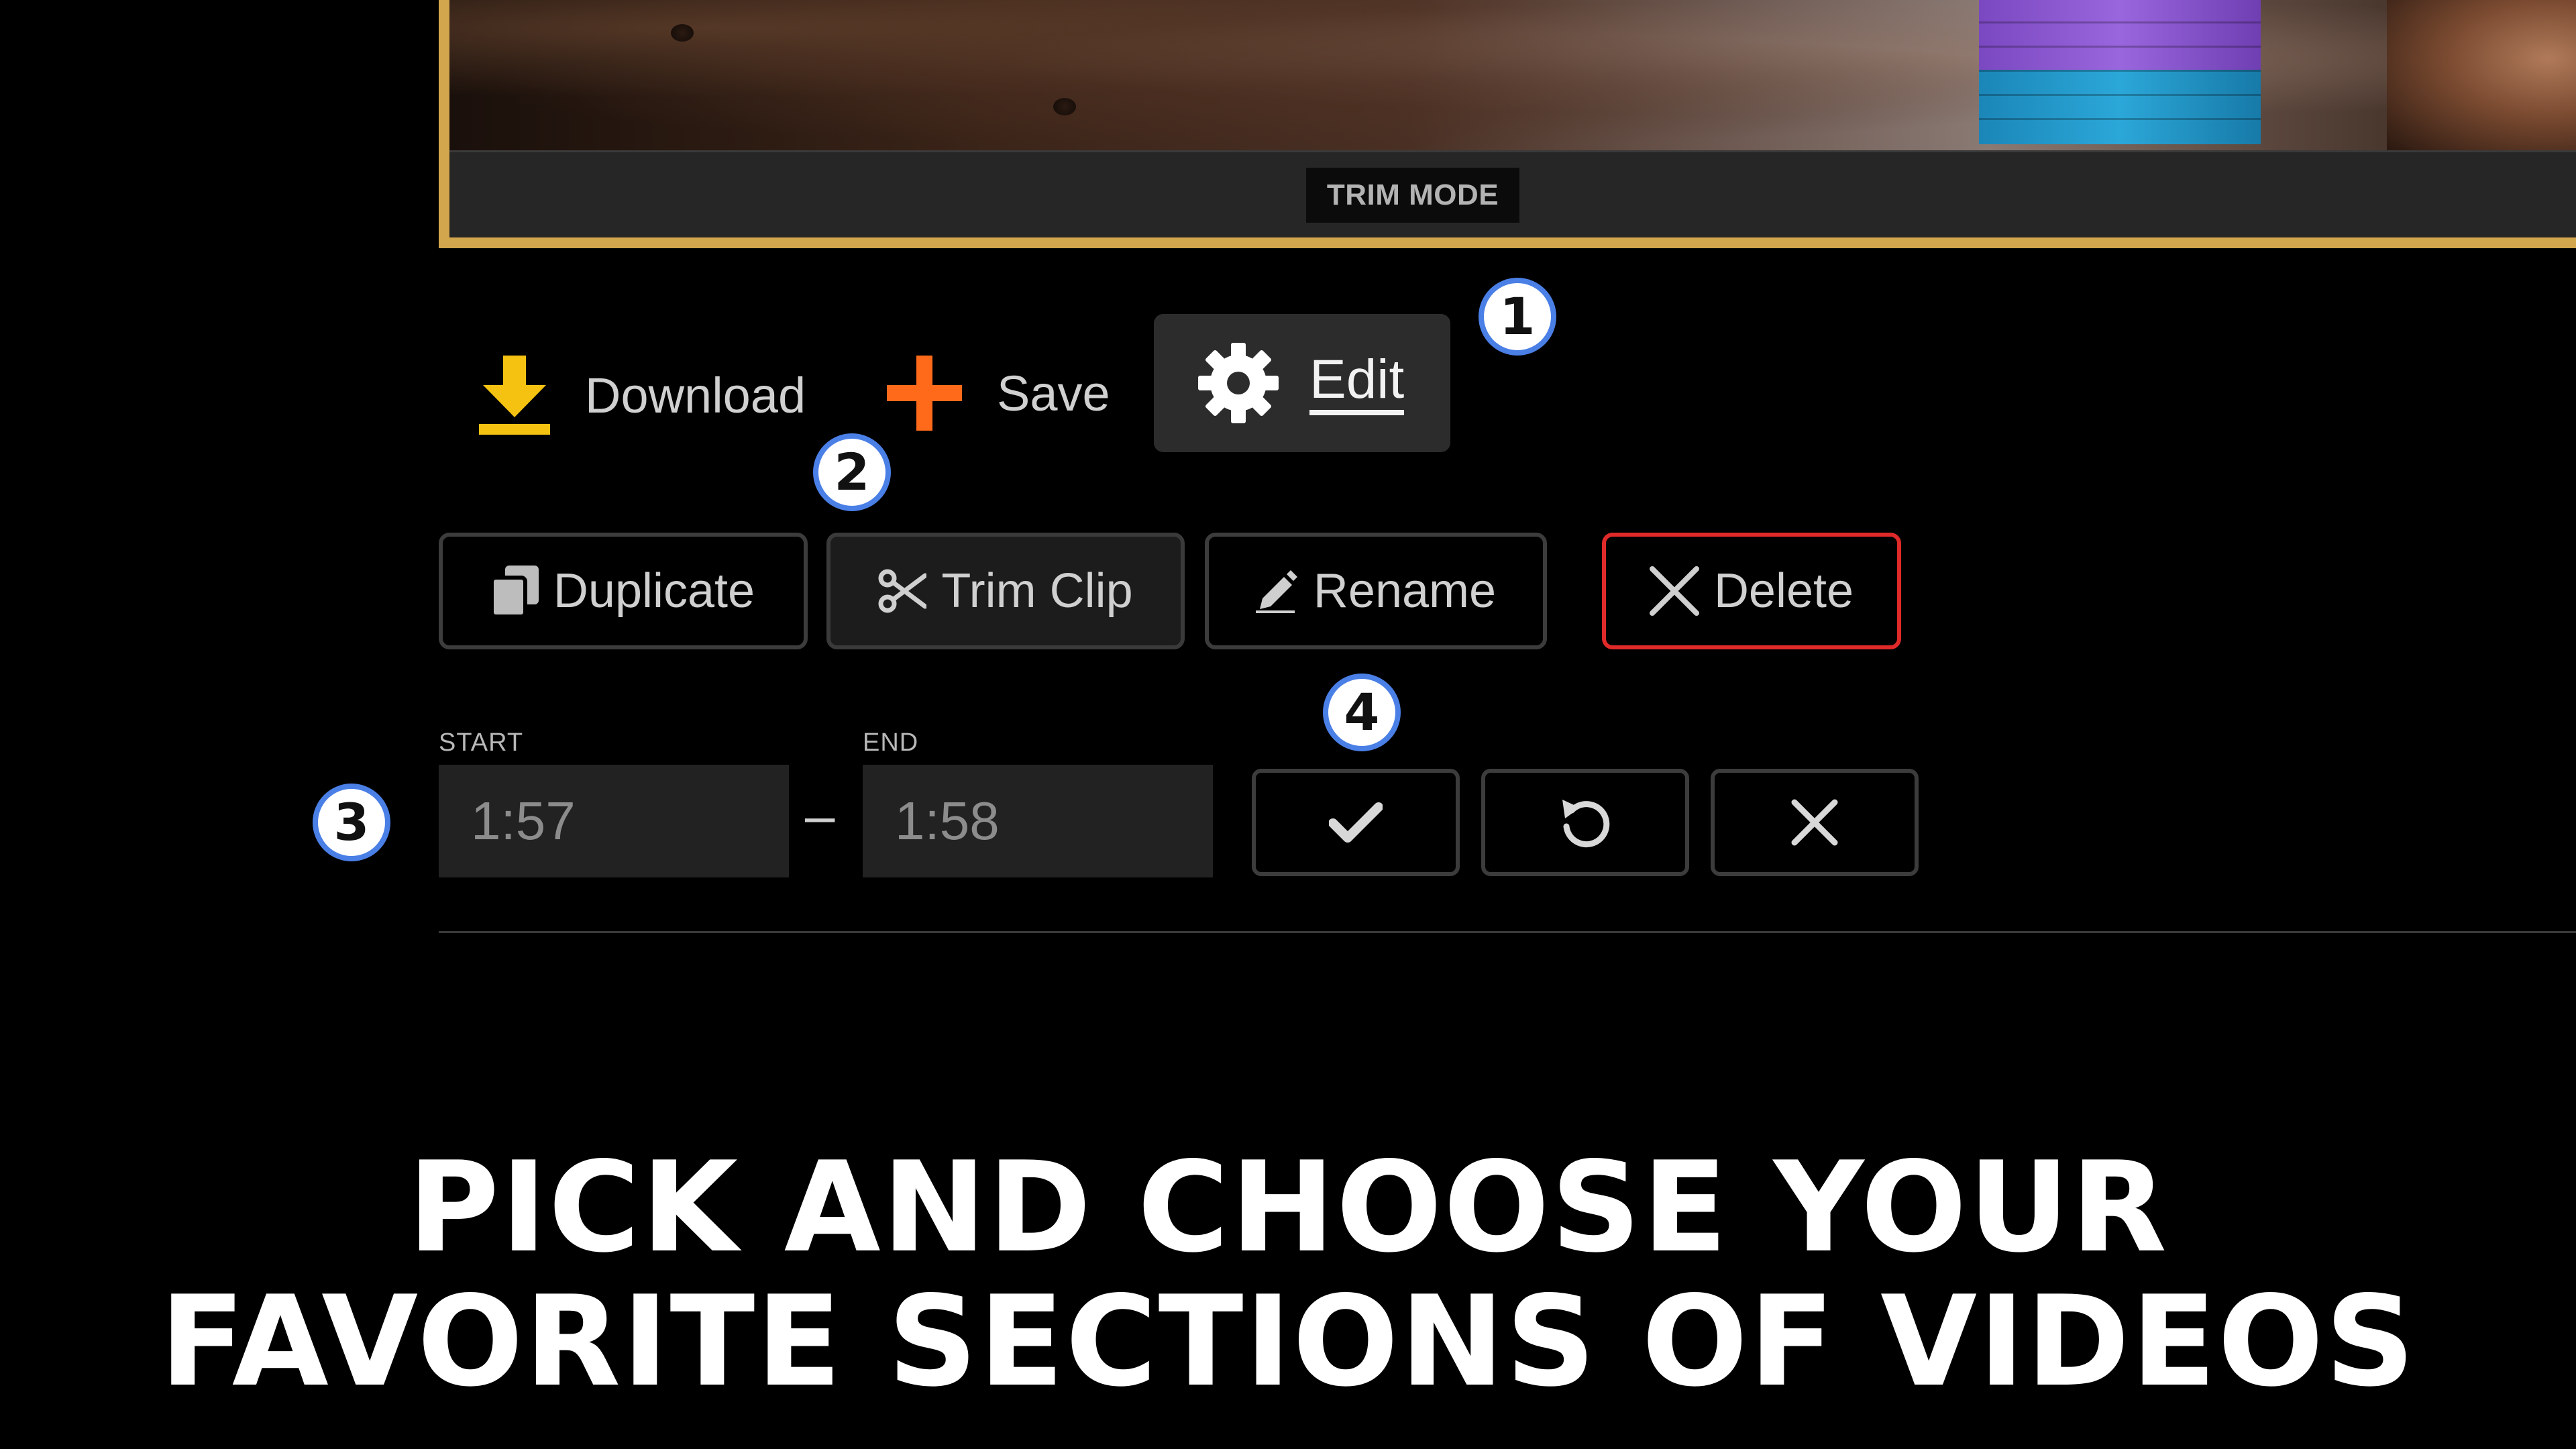  I want to click on plus-icon, so click(924, 393).